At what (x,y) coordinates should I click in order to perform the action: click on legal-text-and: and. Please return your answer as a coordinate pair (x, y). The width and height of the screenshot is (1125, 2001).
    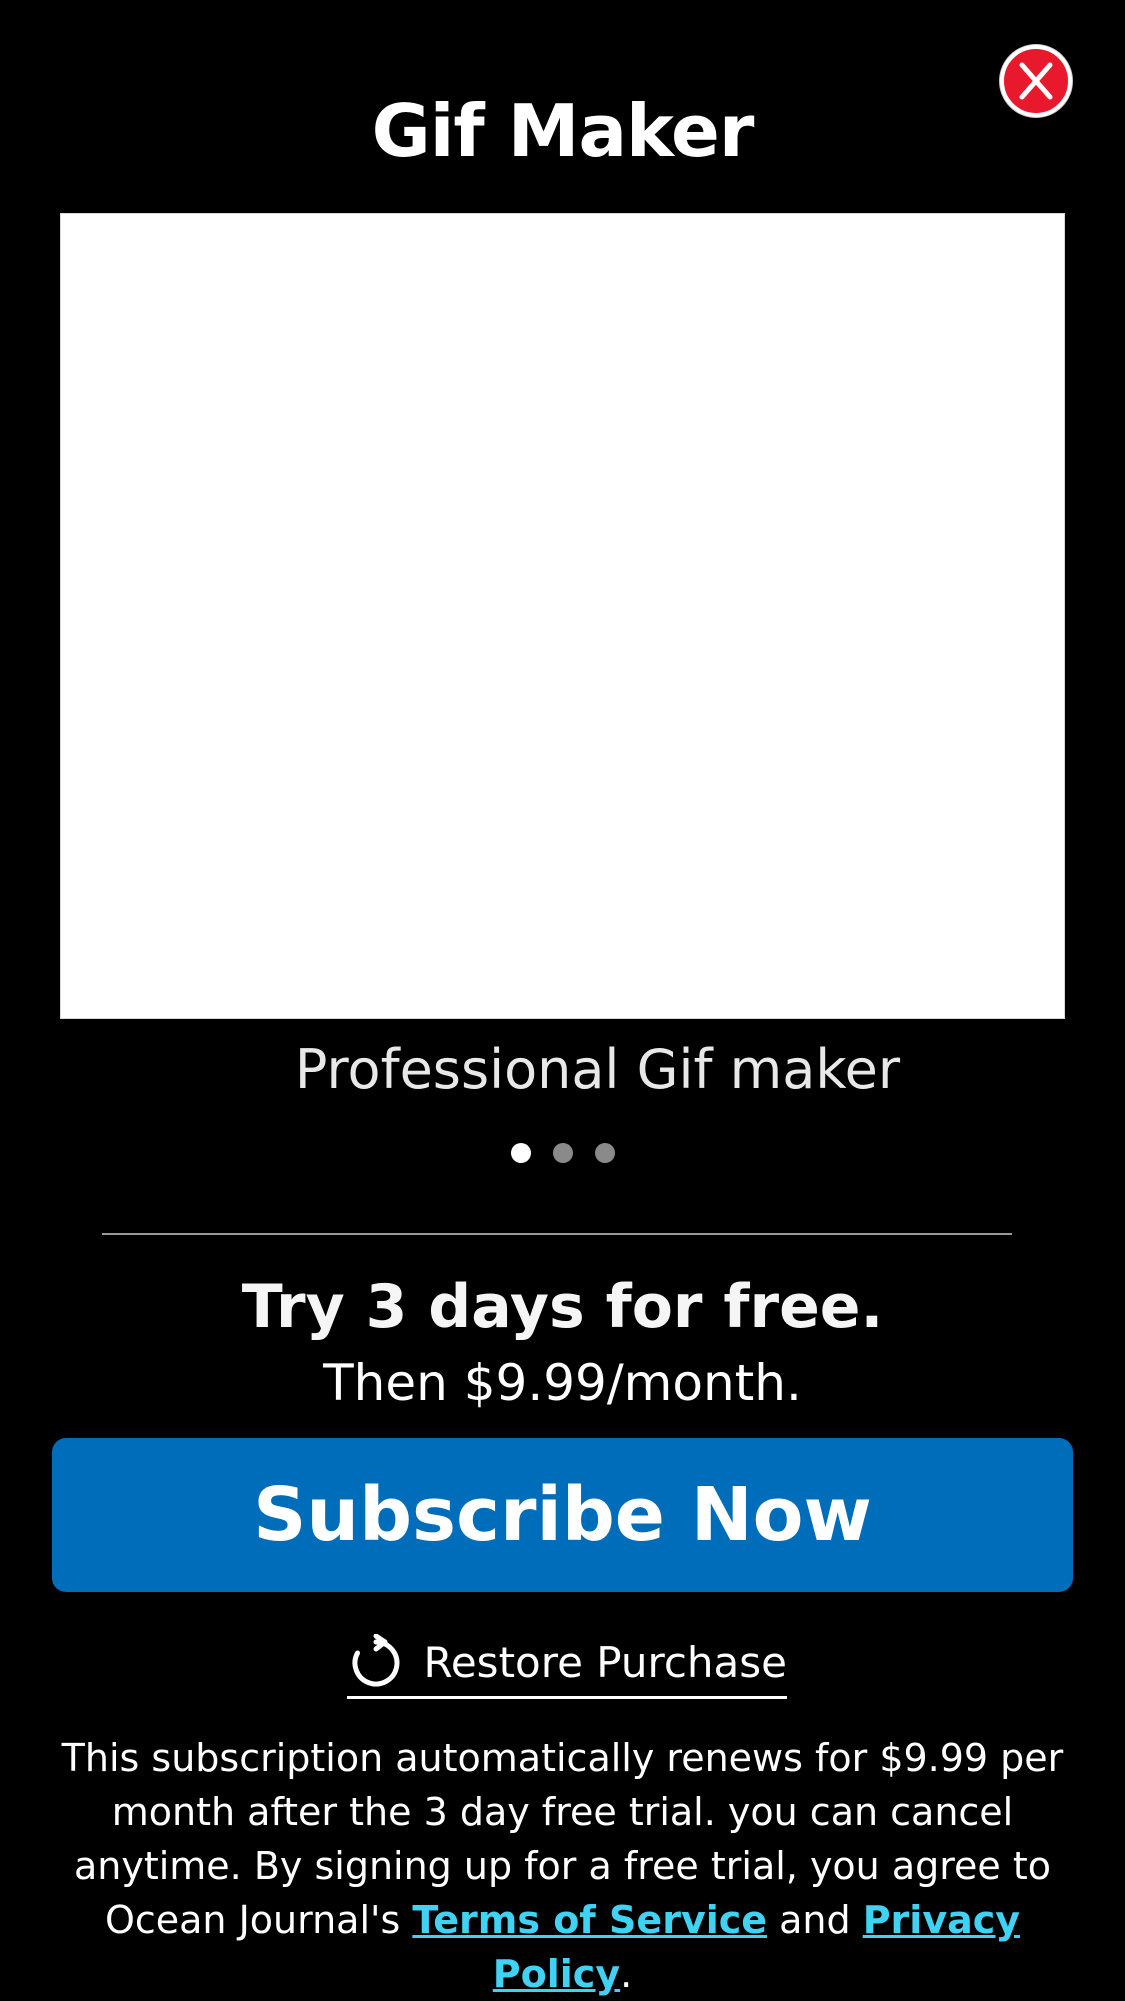
    Looking at the image, I should click on (815, 1920).